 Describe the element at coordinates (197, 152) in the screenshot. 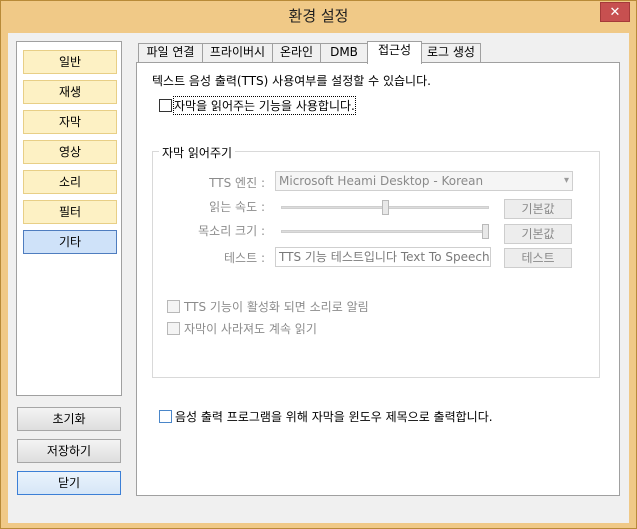

I see `group-title: 자막 읽어주기` at that location.